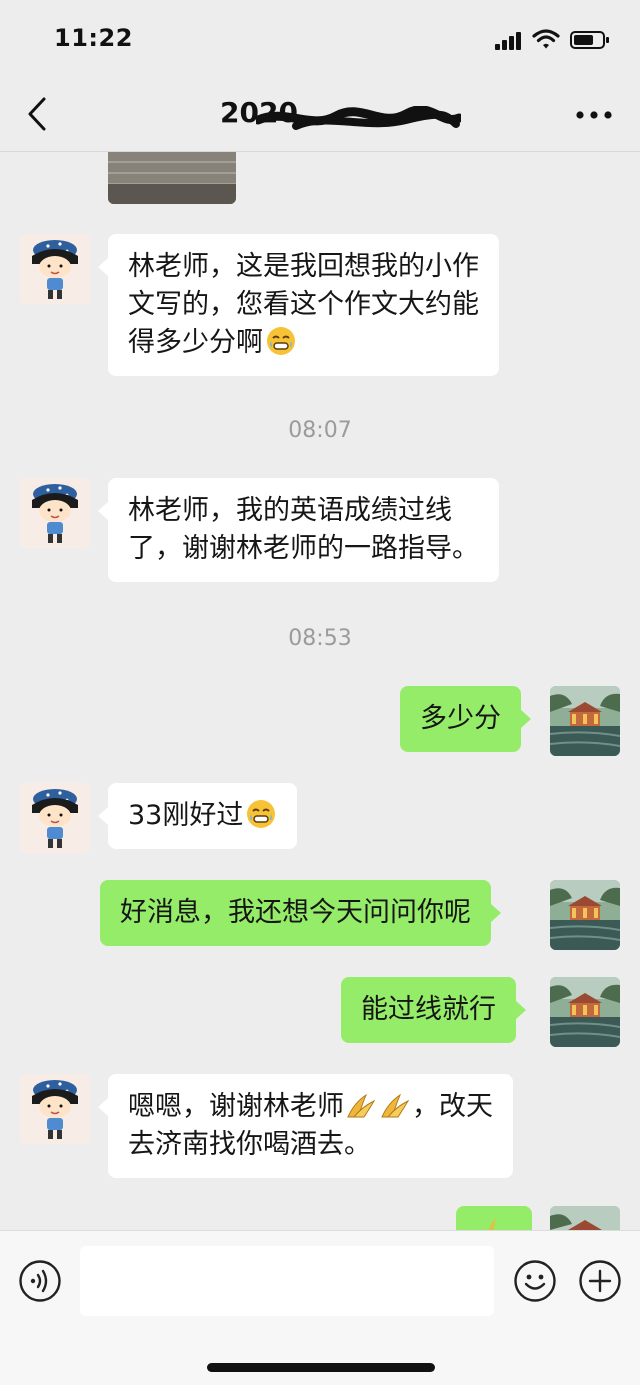  I want to click on message-bubble-incoming: 林老师，我的英语成绩过线 了，谢谢林老师的一路指导。, so click(298, 530).